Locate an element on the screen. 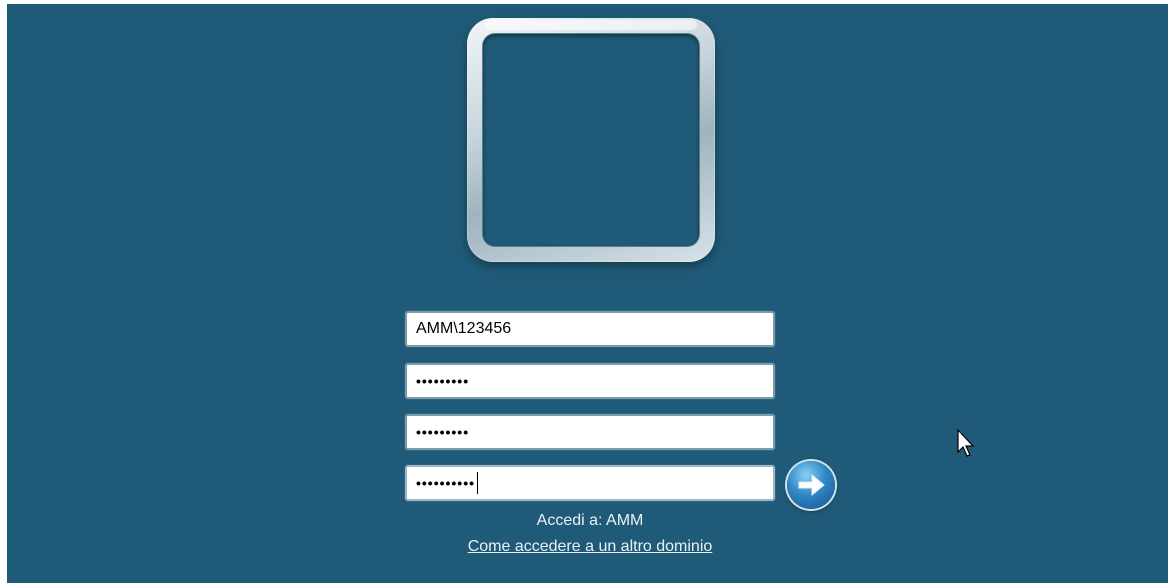 This screenshot has height=585, width=1174. password-field: ••••••••• is located at coordinates (590, 381).